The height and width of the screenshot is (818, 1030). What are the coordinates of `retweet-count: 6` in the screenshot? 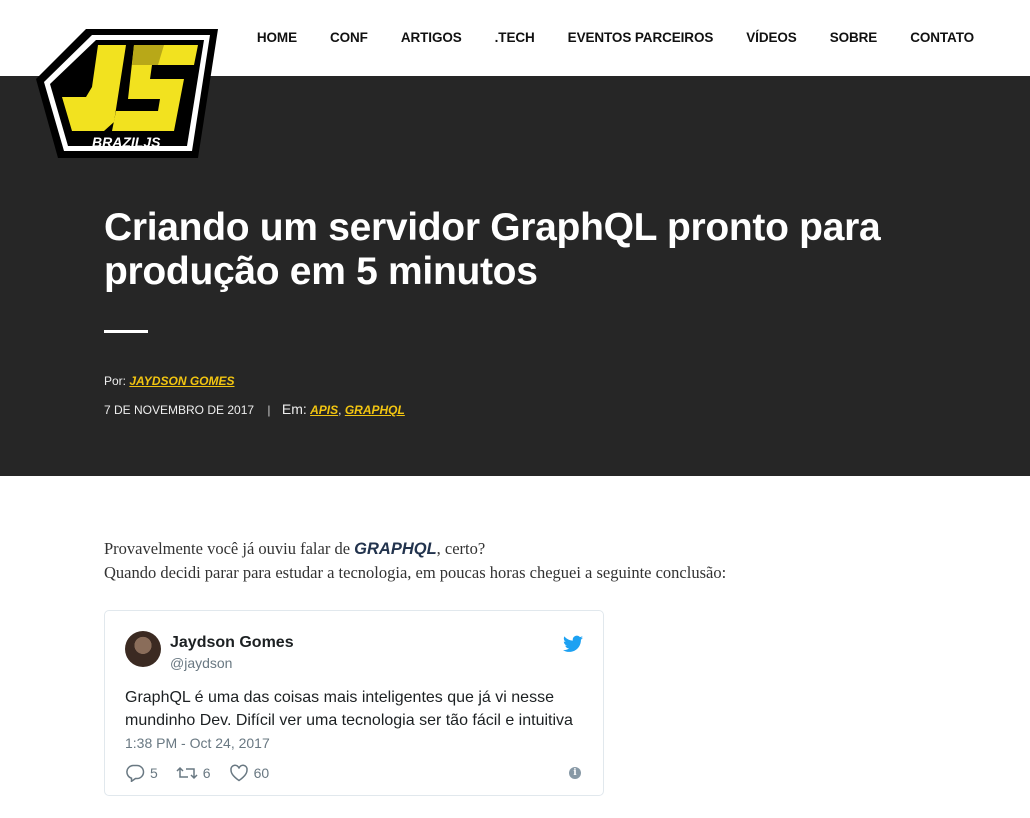 It's located at (206, 773).